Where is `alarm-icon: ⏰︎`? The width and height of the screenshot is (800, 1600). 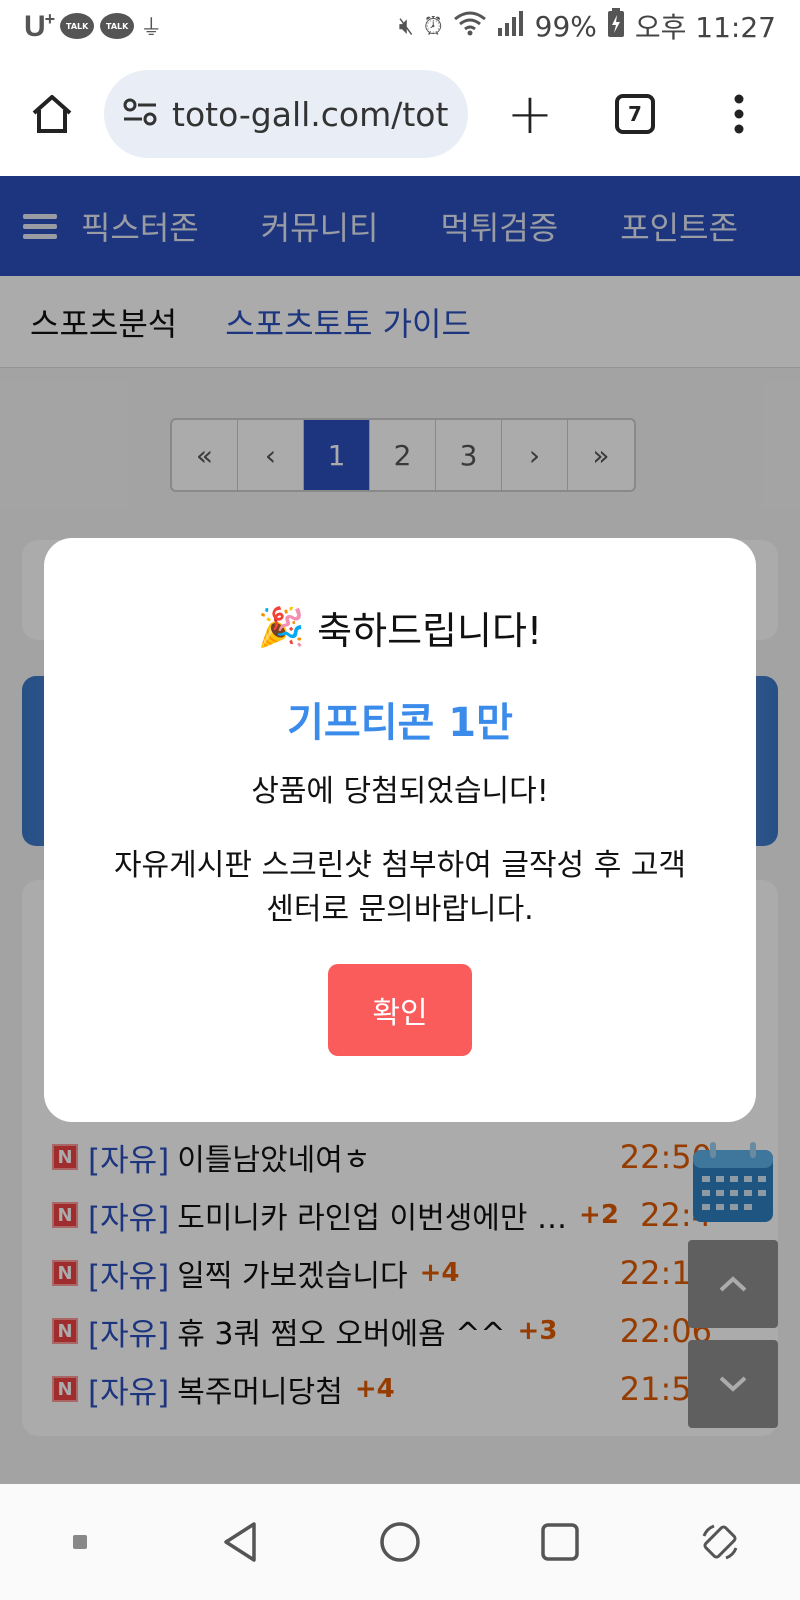 alarm-icon: ⏰︎ is located at coordinates (433, 26).